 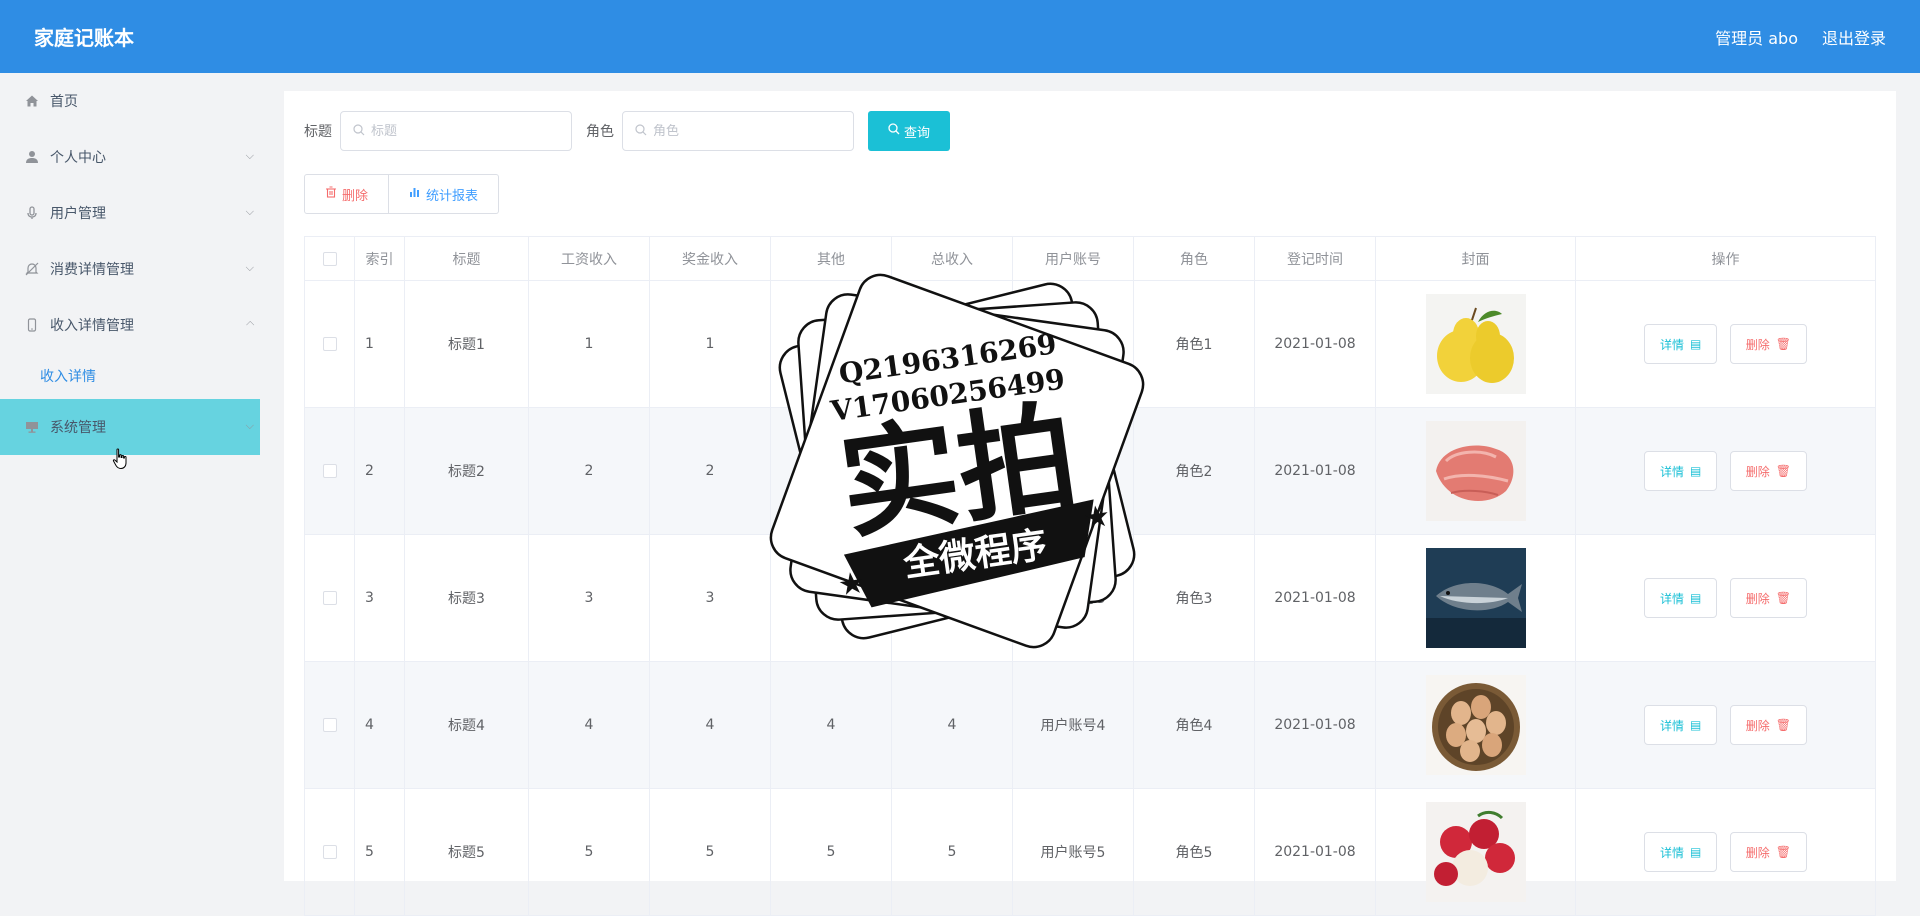 I want to click on cell-total: 5, so click(x=952, y=852).